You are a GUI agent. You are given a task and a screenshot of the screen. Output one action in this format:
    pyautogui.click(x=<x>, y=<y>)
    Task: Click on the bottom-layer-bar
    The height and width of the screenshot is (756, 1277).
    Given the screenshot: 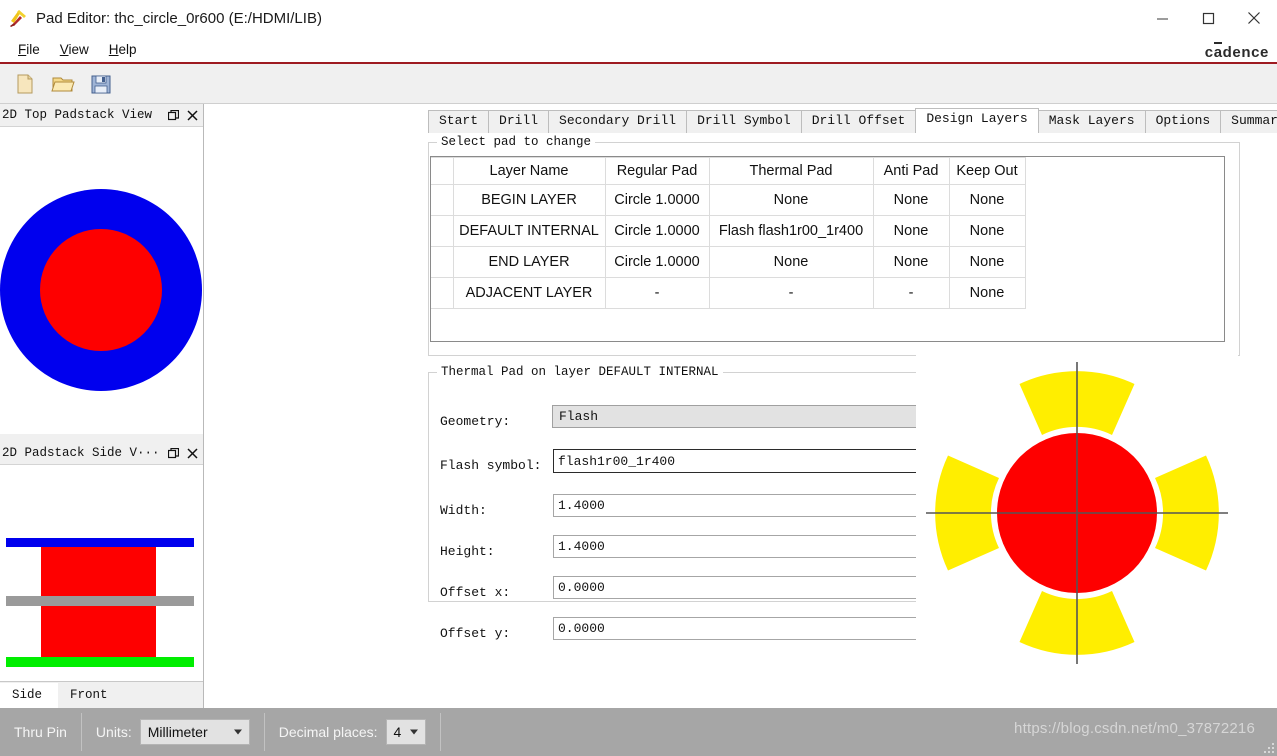 What is the action you would take?
    pyautogui.click(x=100, y=662)
    